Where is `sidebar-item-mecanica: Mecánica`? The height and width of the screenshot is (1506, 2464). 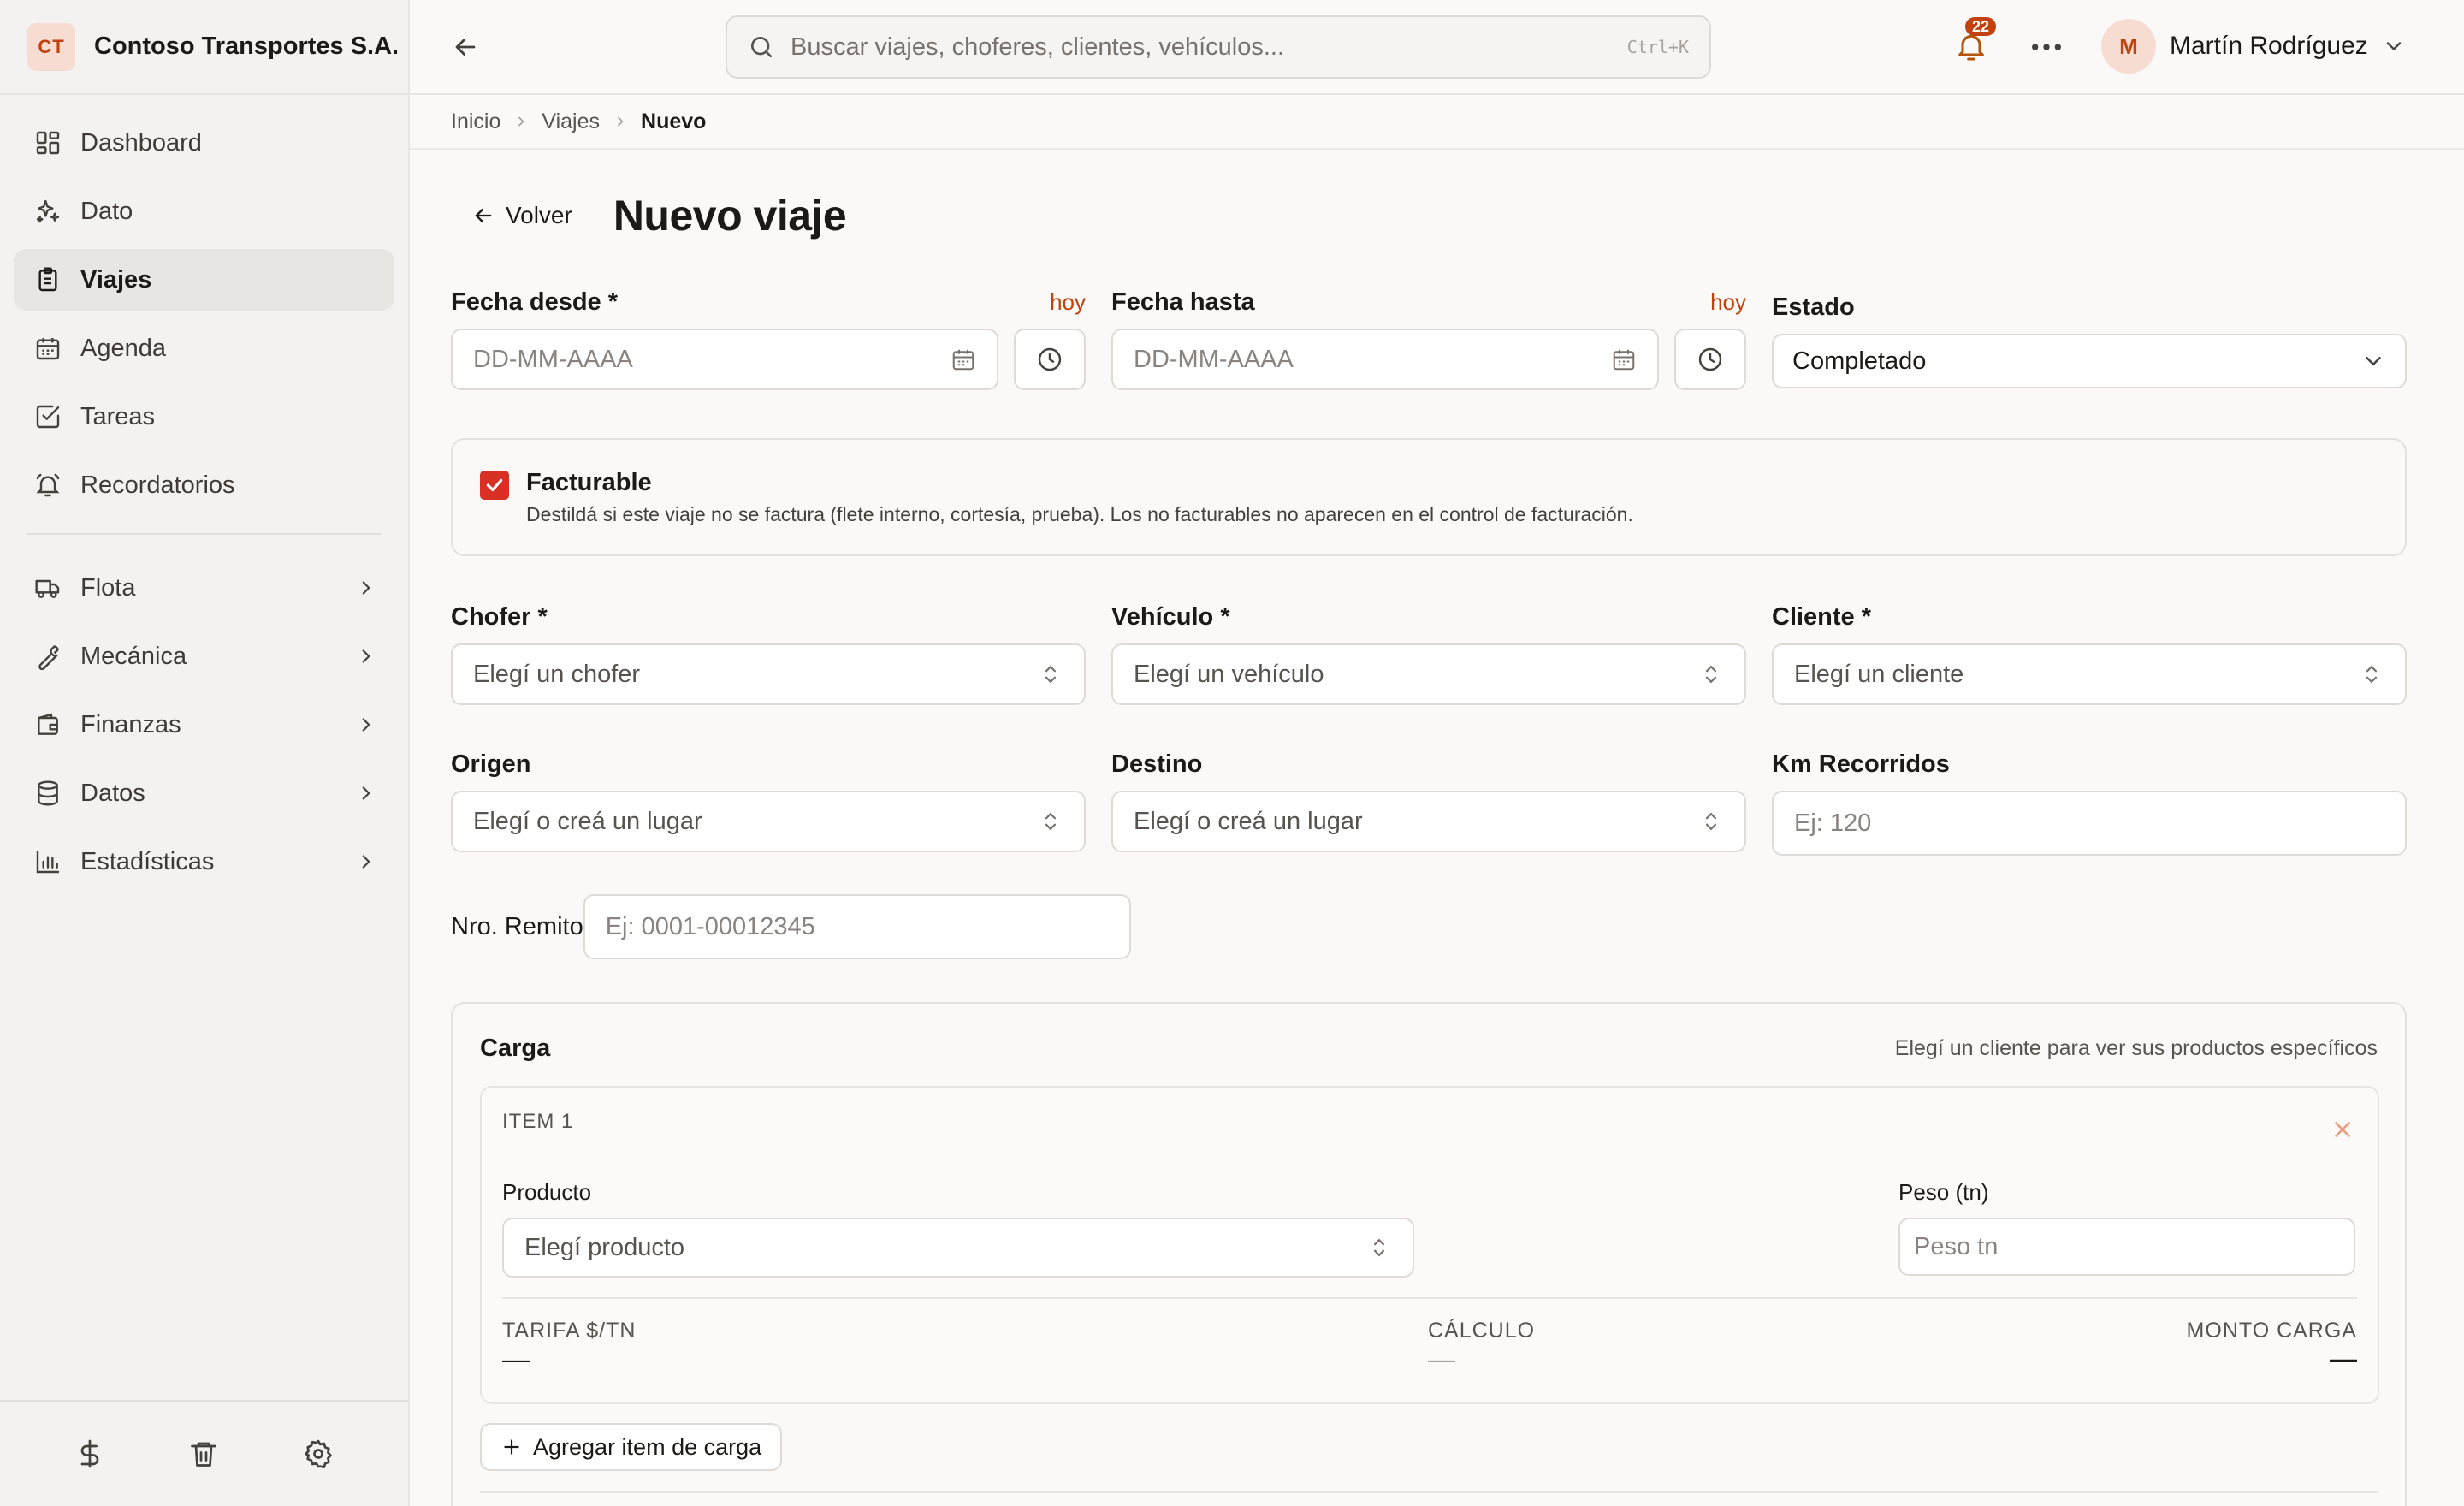
sidebar-item-mecanica: Mecánica is located at coordinates (204, 657).